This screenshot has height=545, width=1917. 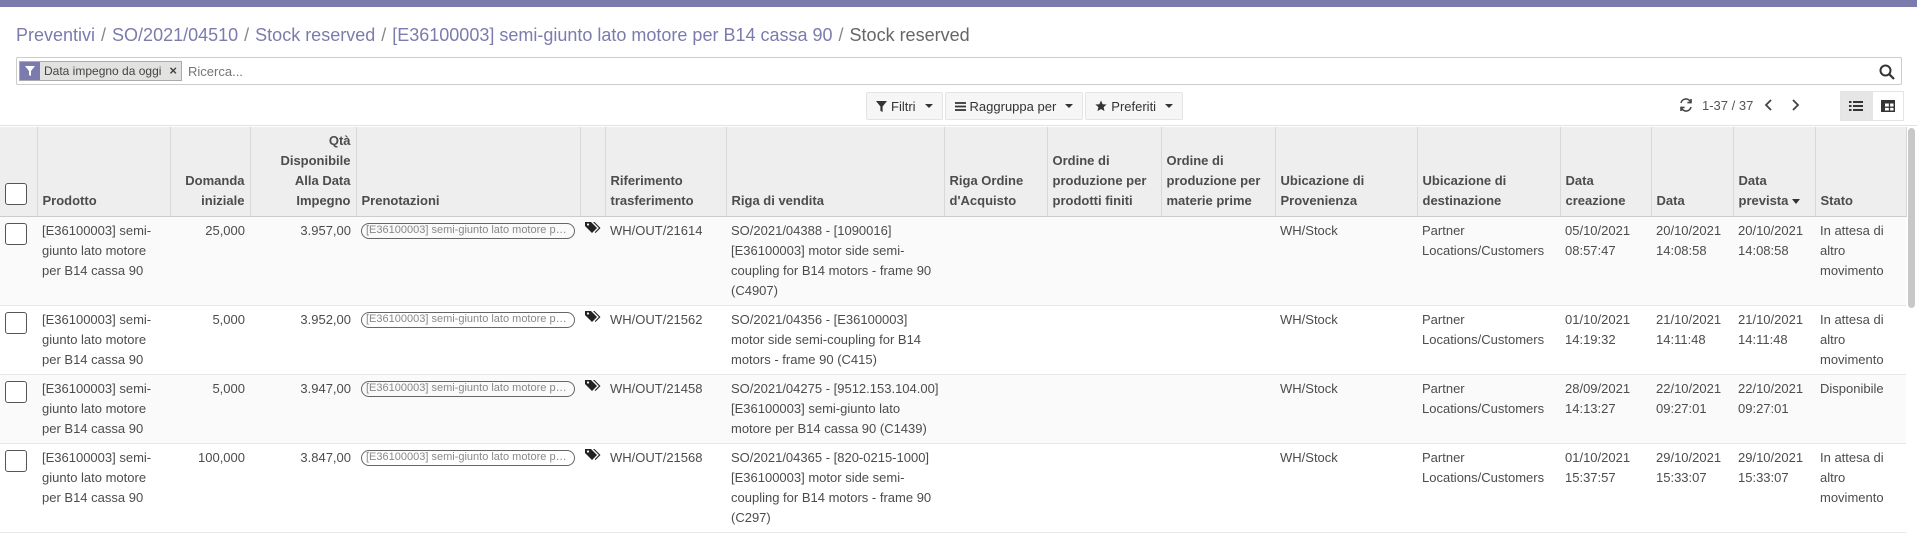 What do you see at coordinates (666, 172) in the screenshot?
I see `header-transfer-ref: Riferimento trasferimento` at bounding box center [666, 172].